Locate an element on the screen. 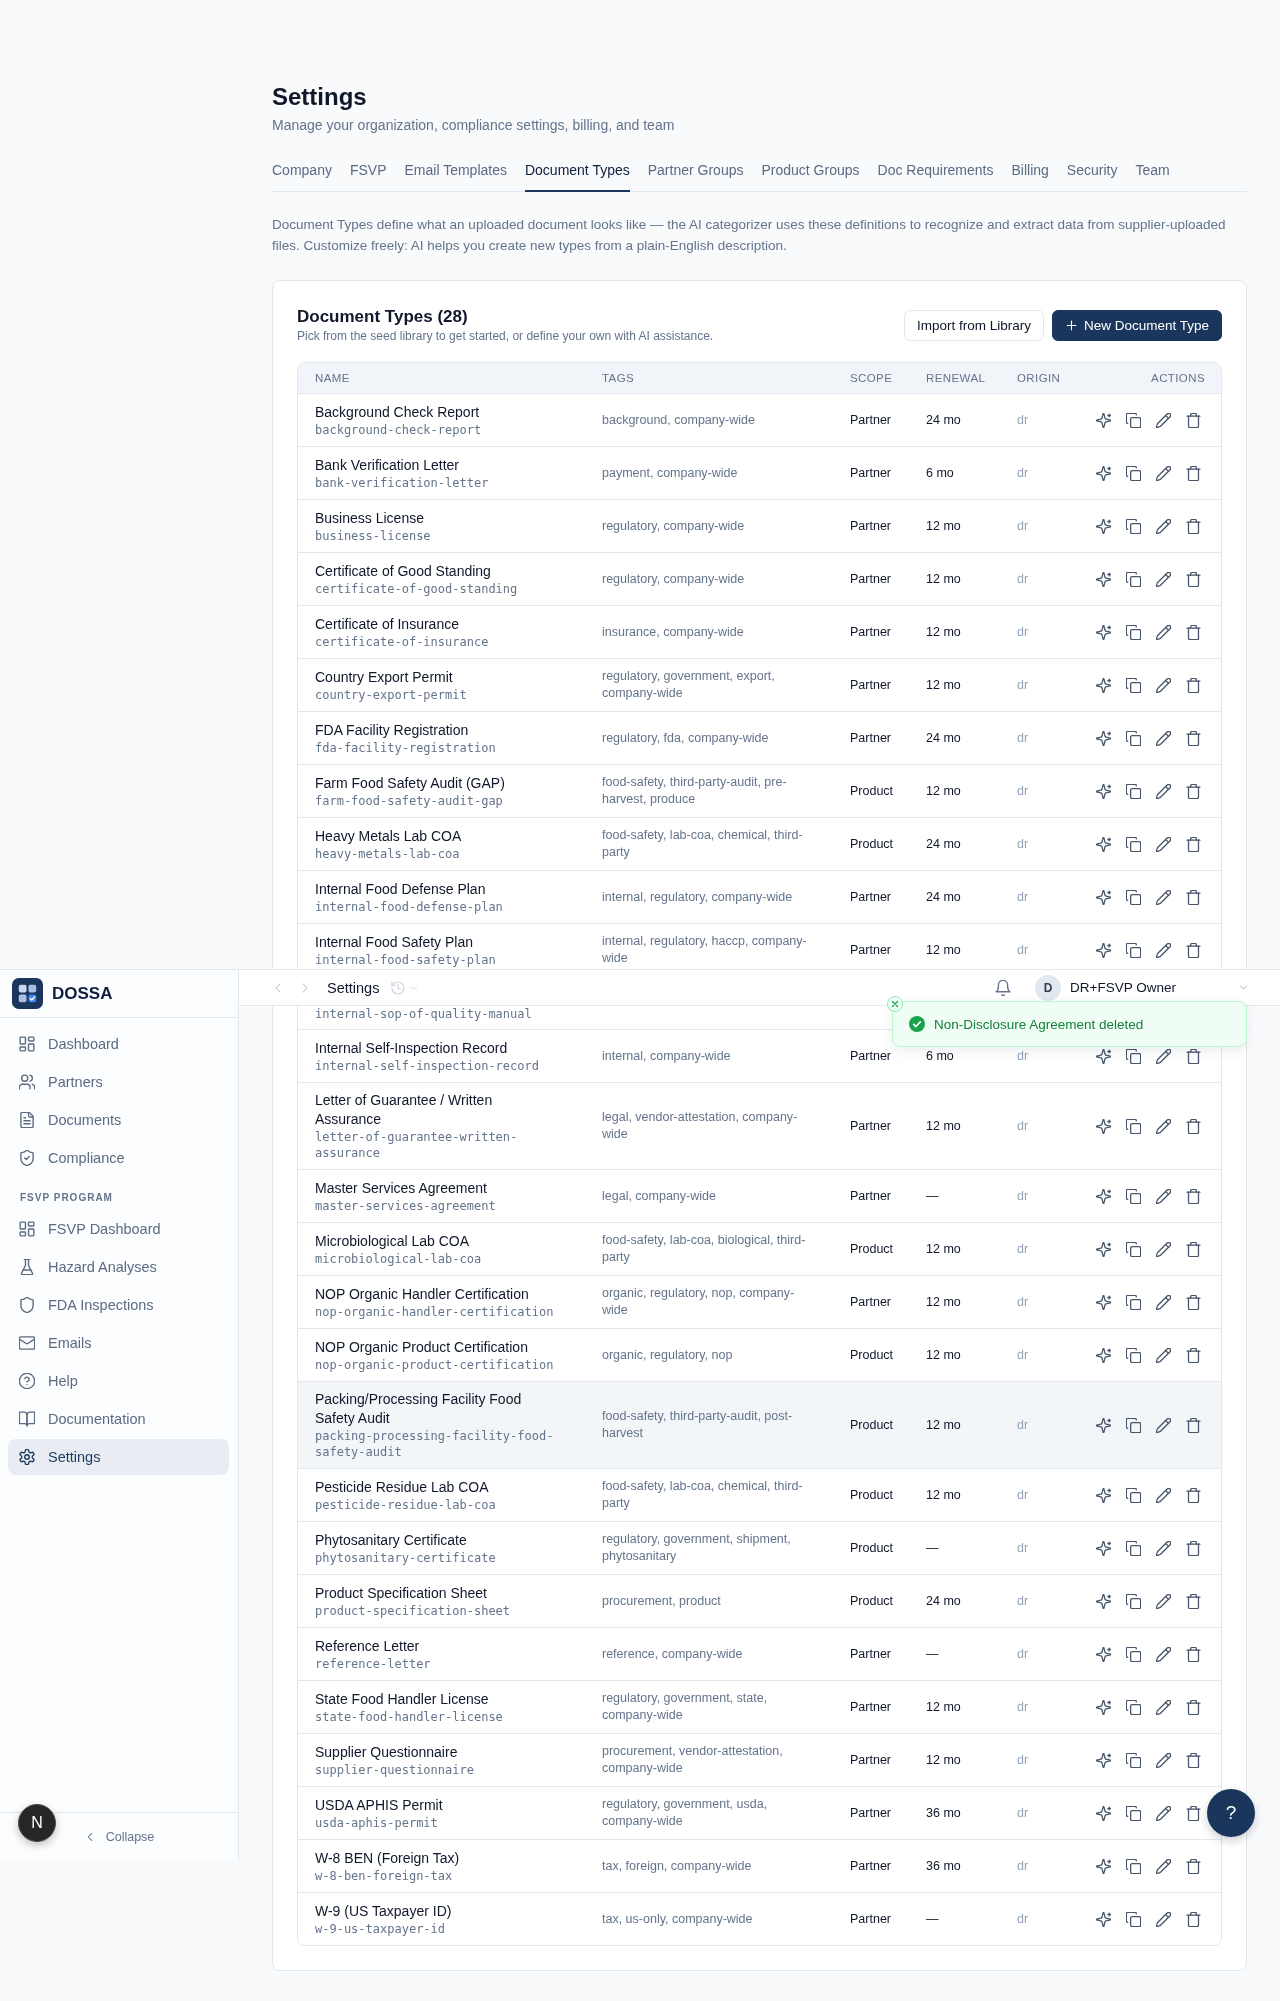 The image size is (1280, 2001). logo-icon is located at coordinates (27, 993).